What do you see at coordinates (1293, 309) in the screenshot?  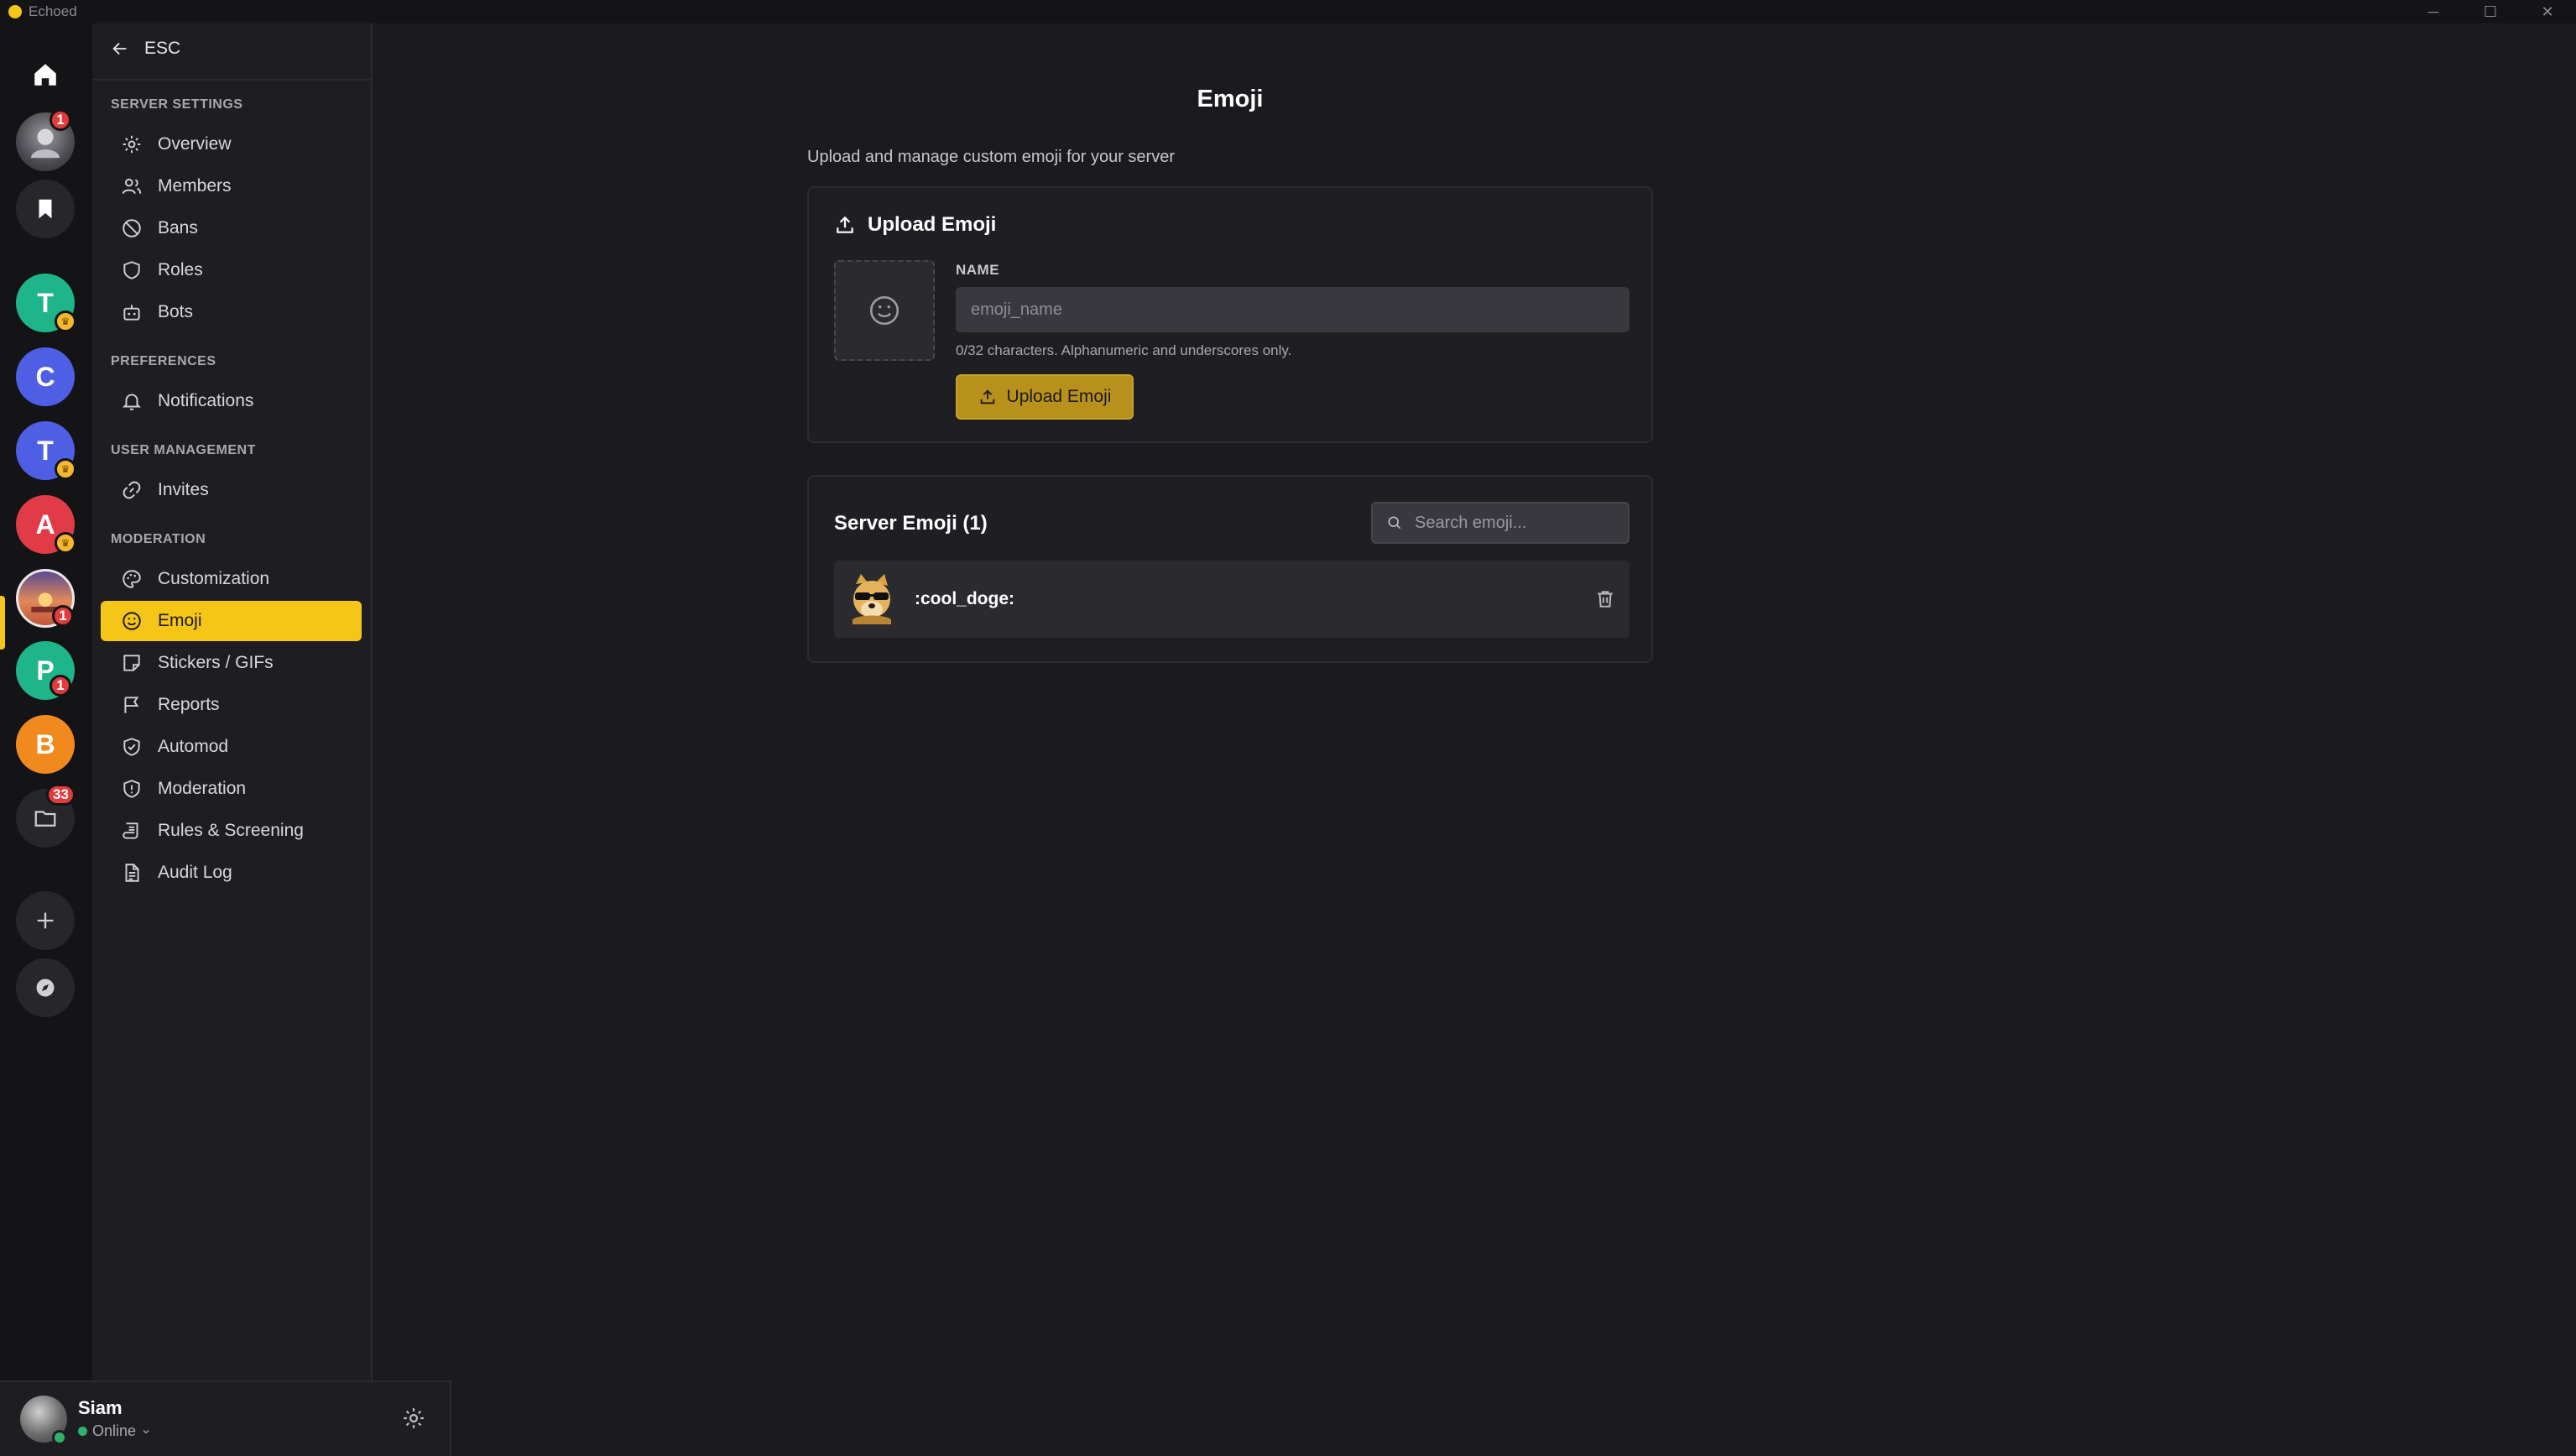 I see `emoji-name-input` at bounding box center [1293, 309].